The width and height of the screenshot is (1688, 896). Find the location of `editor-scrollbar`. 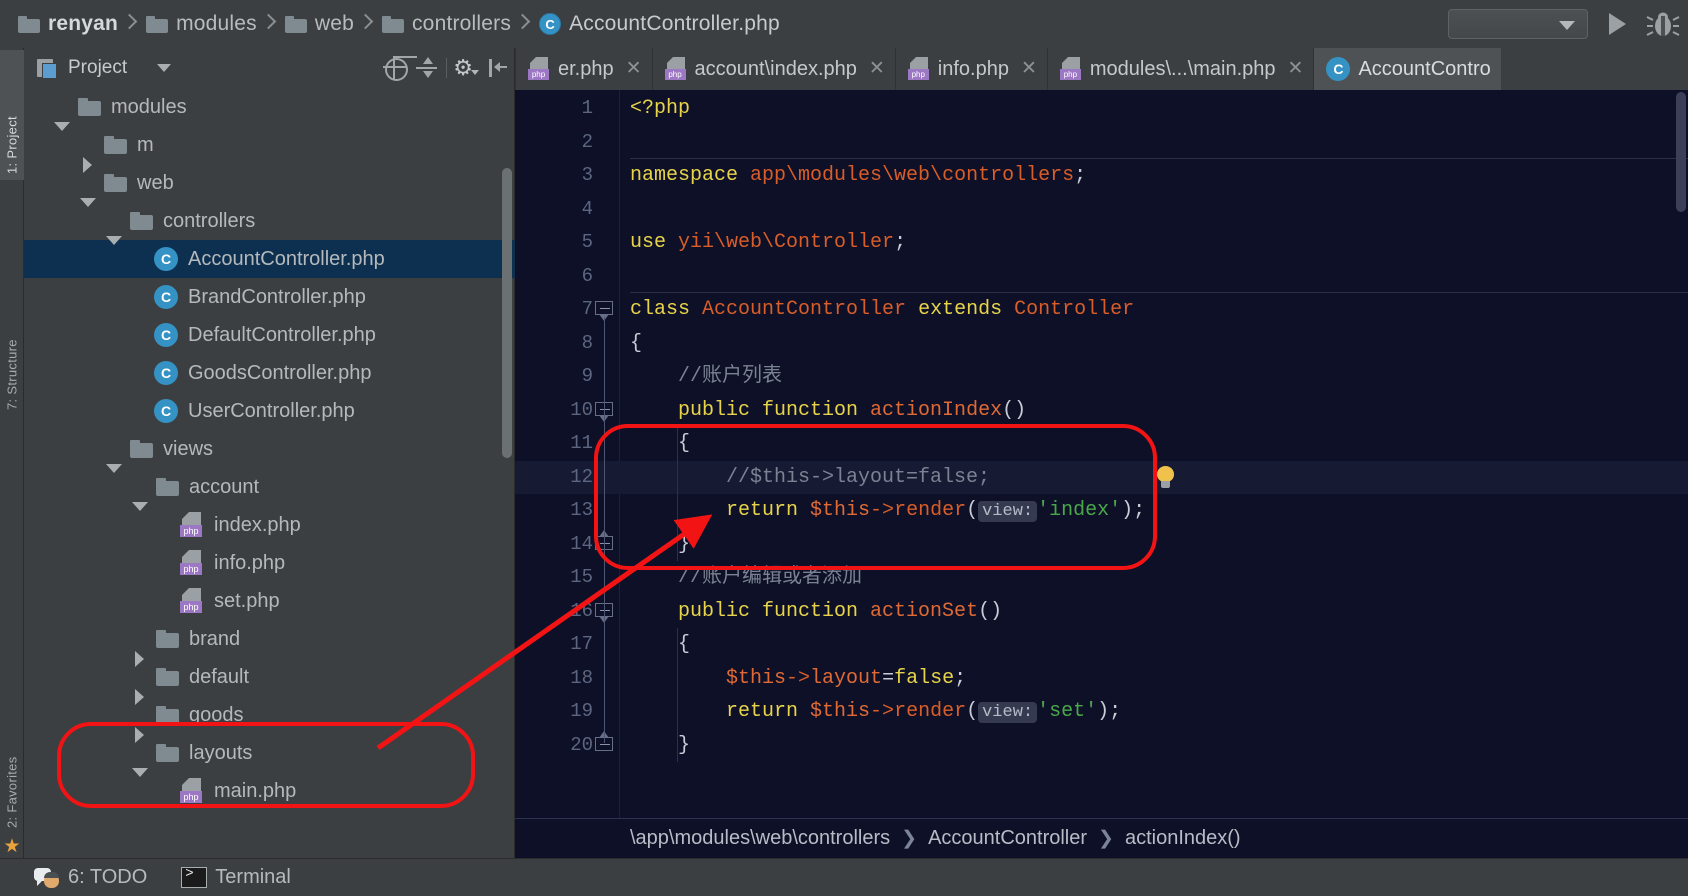

editor-scrollbar is located at coordinates (1681, 152).